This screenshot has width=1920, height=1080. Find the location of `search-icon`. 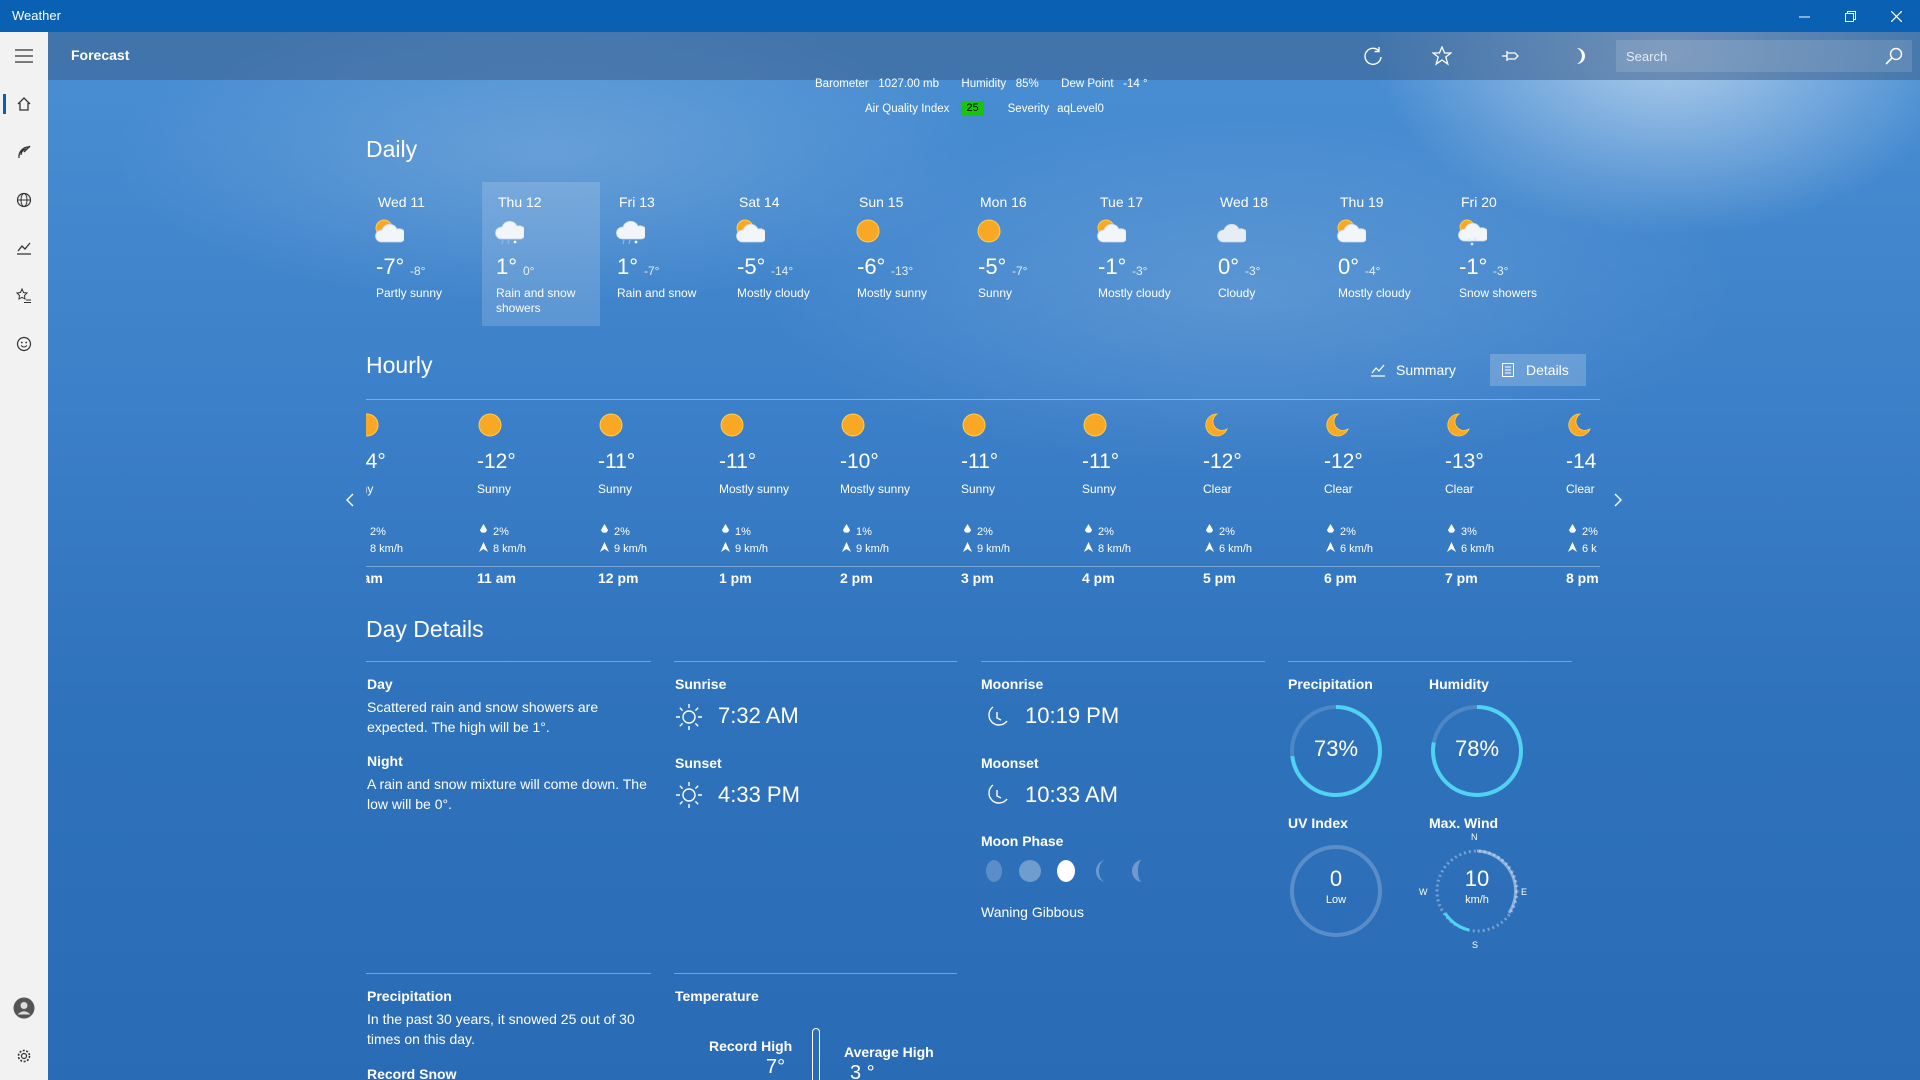

search-icon is located at coordinates (1894, 56).